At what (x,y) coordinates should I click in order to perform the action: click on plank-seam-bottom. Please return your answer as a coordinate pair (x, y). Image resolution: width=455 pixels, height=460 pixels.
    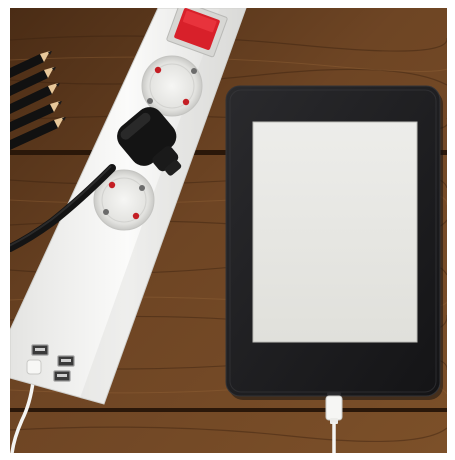
    Looking at the image, I should click on (228, 410).